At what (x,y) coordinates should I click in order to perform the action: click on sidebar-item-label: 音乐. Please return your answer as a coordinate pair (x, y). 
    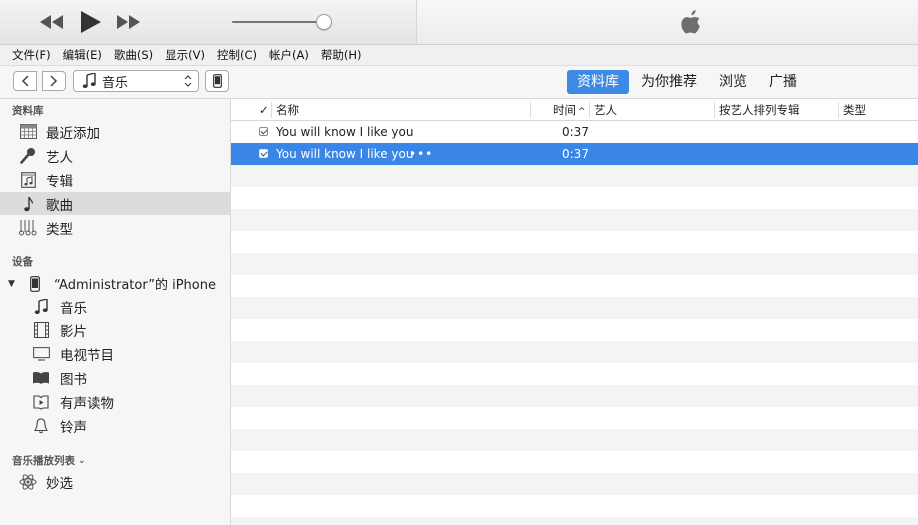
    Looking at the image, I should click on (73, 308).